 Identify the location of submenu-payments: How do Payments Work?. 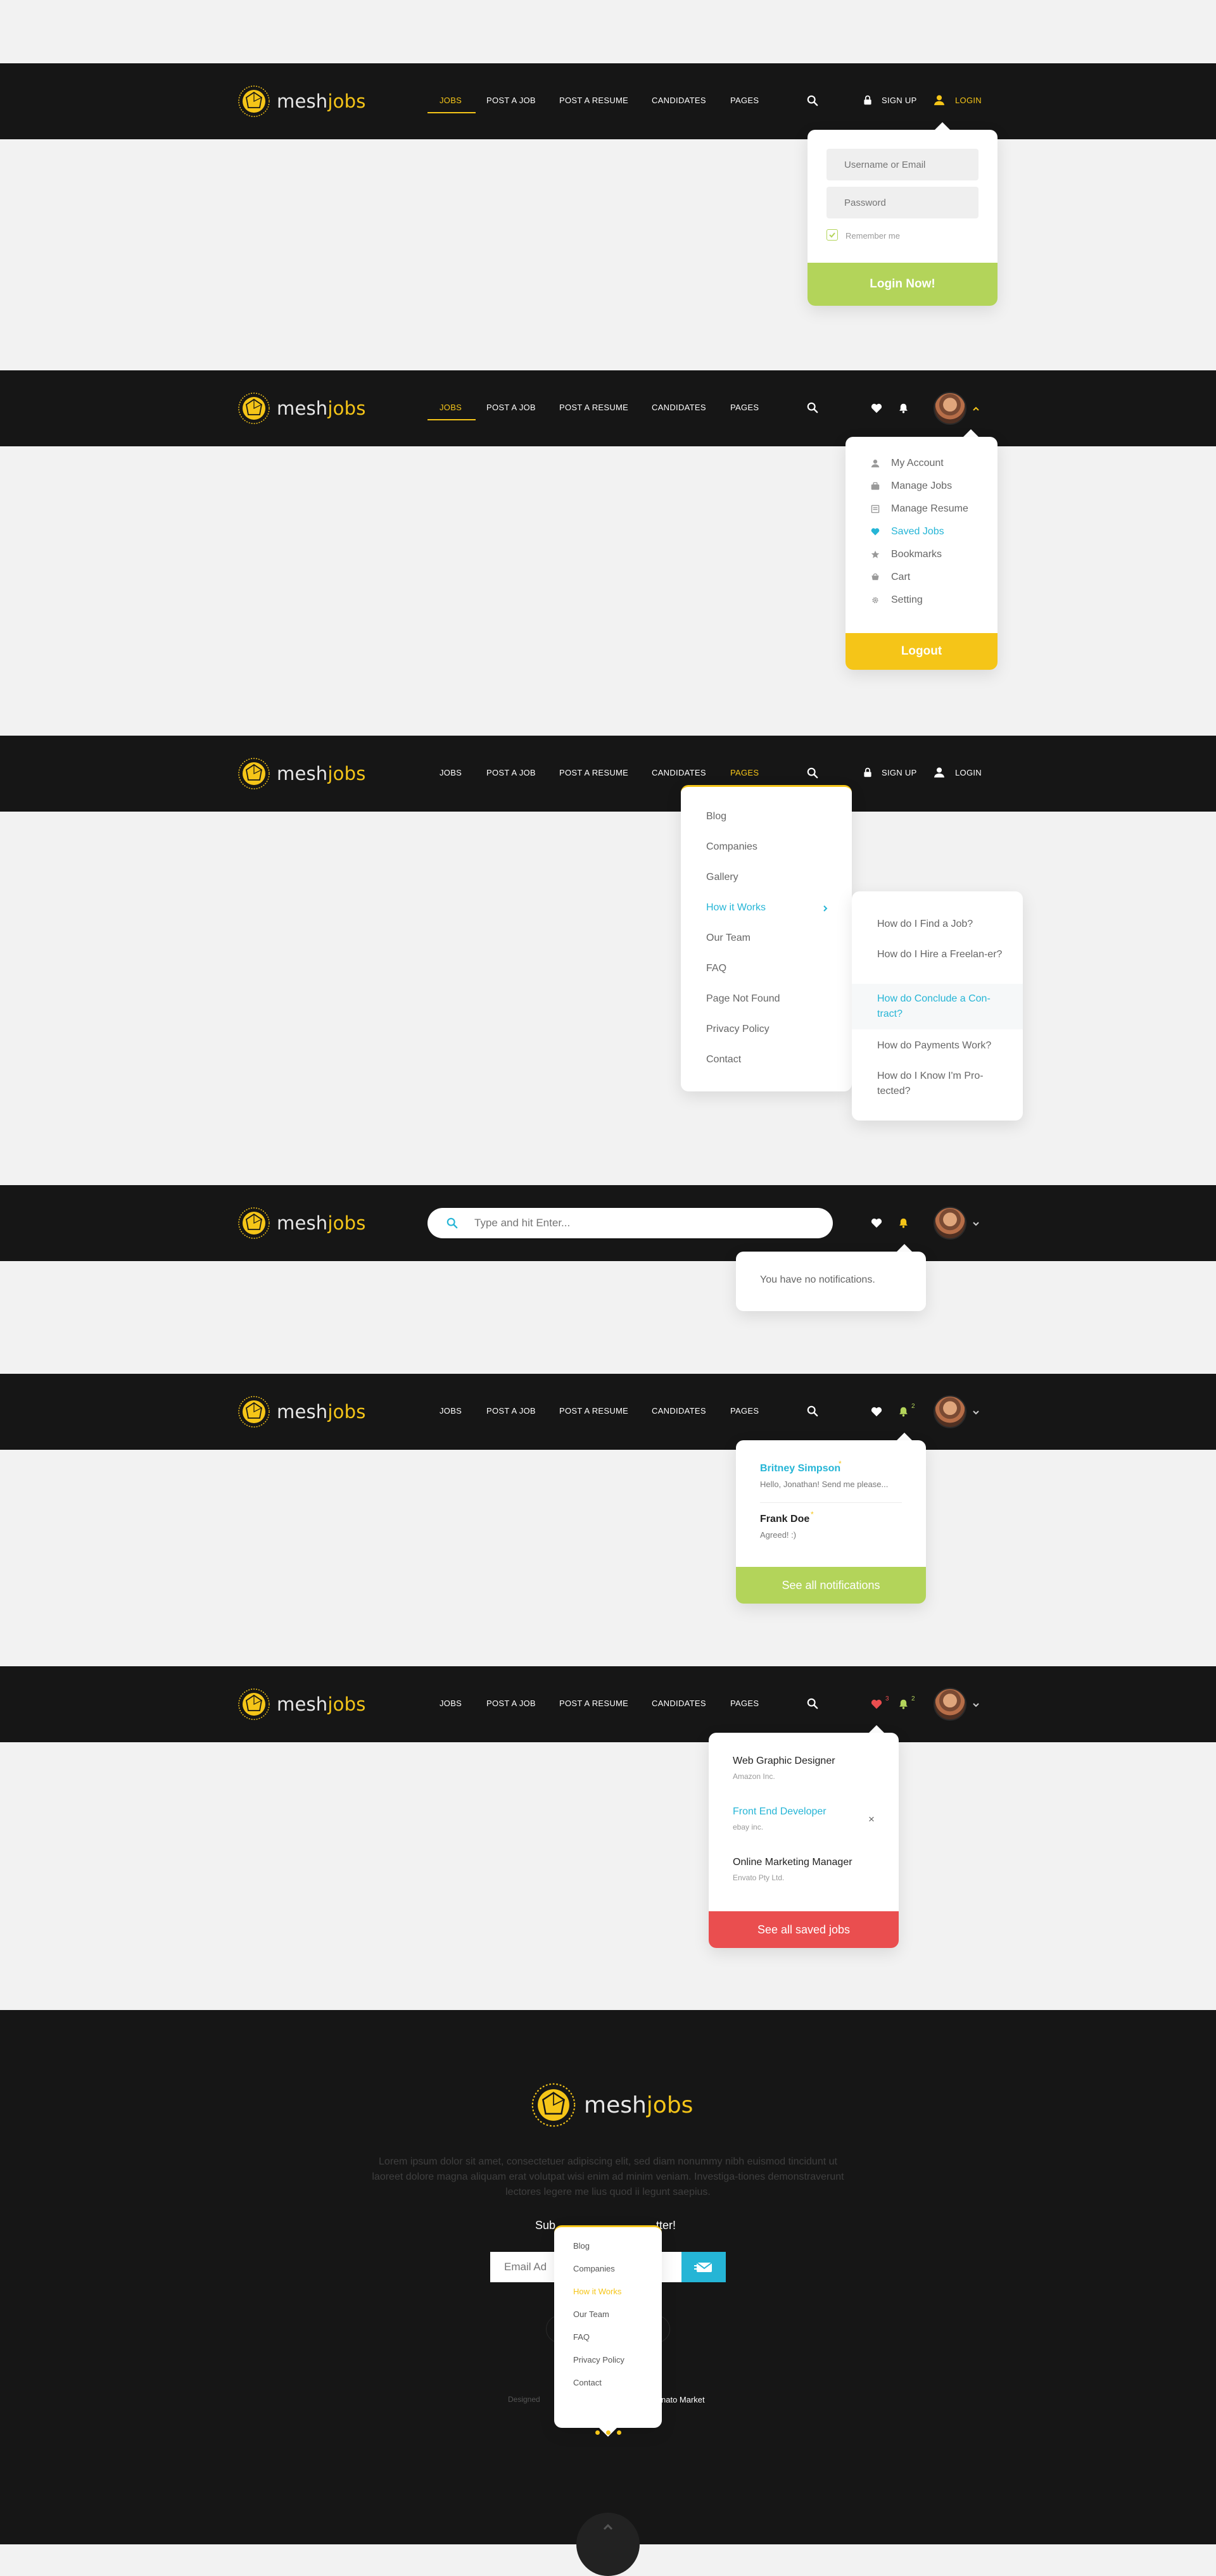
(940, 1045).